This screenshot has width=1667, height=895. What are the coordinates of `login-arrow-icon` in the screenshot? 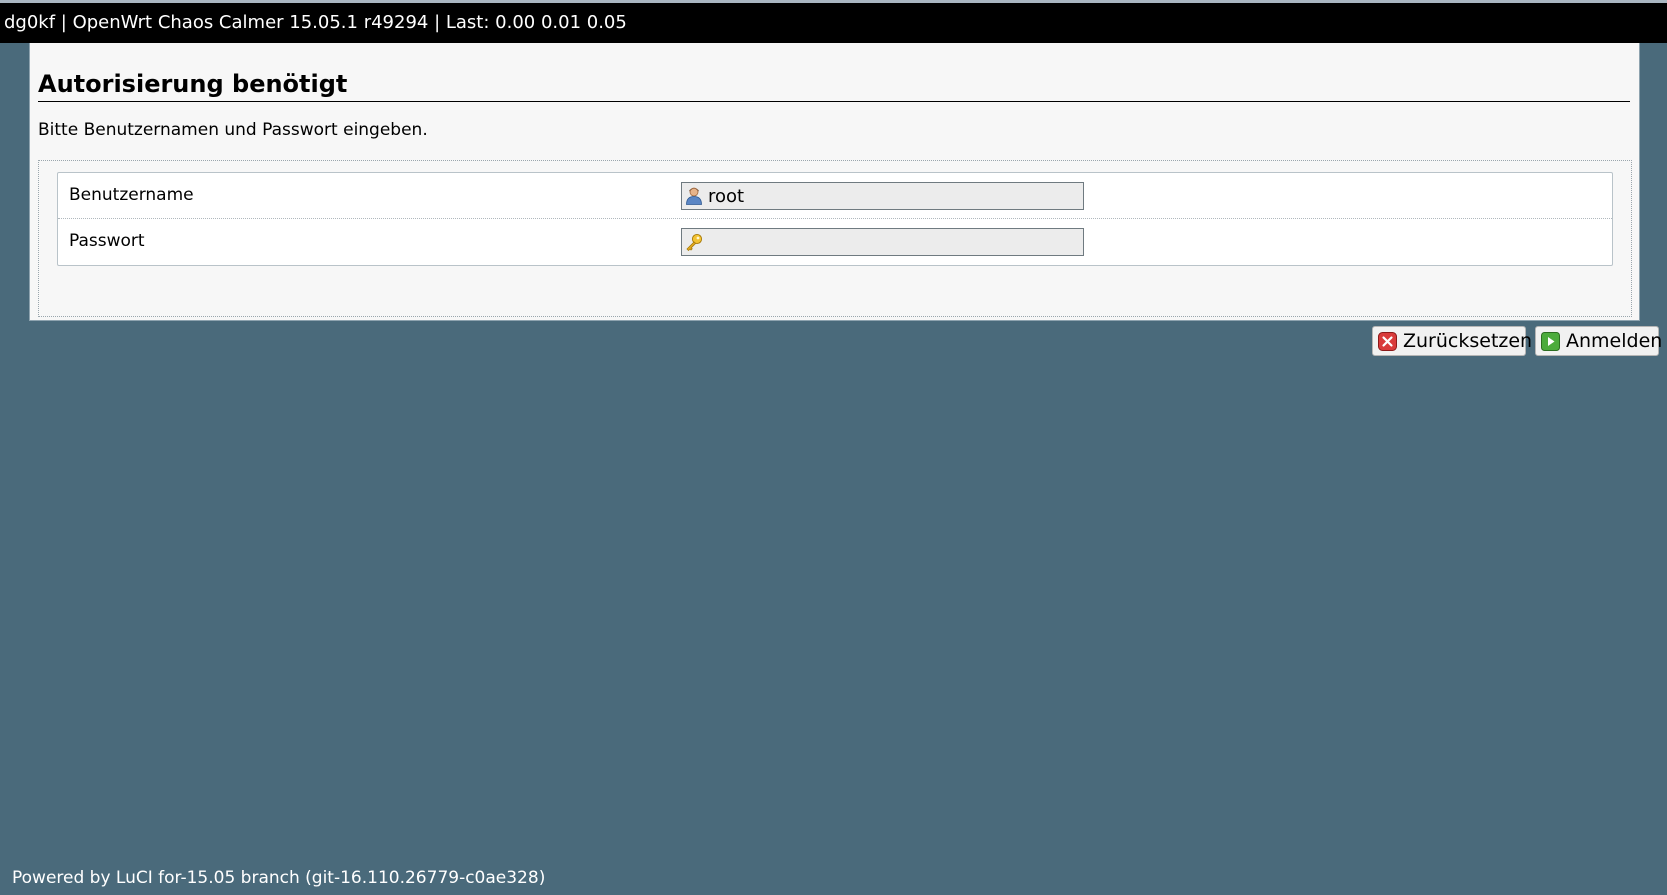 It's located at (1550, 341).